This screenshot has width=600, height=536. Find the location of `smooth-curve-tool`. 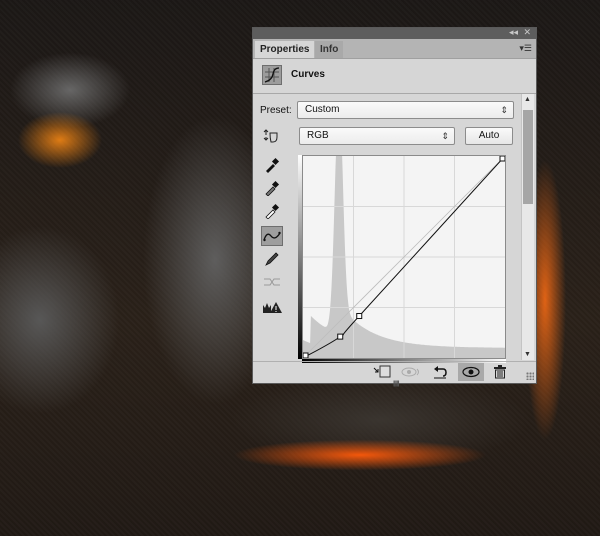

smooth-curve-tool is located at coordinates (272, 282).